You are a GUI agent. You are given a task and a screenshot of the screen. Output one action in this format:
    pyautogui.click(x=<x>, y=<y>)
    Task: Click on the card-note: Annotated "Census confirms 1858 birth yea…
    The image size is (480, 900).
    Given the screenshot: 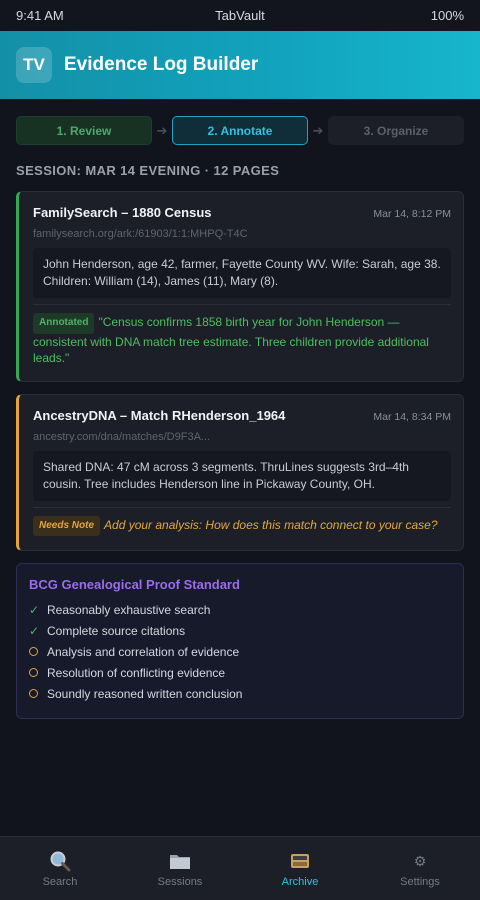 What is the action you would take?
    pyautogui.click(x=242, y=340)
    